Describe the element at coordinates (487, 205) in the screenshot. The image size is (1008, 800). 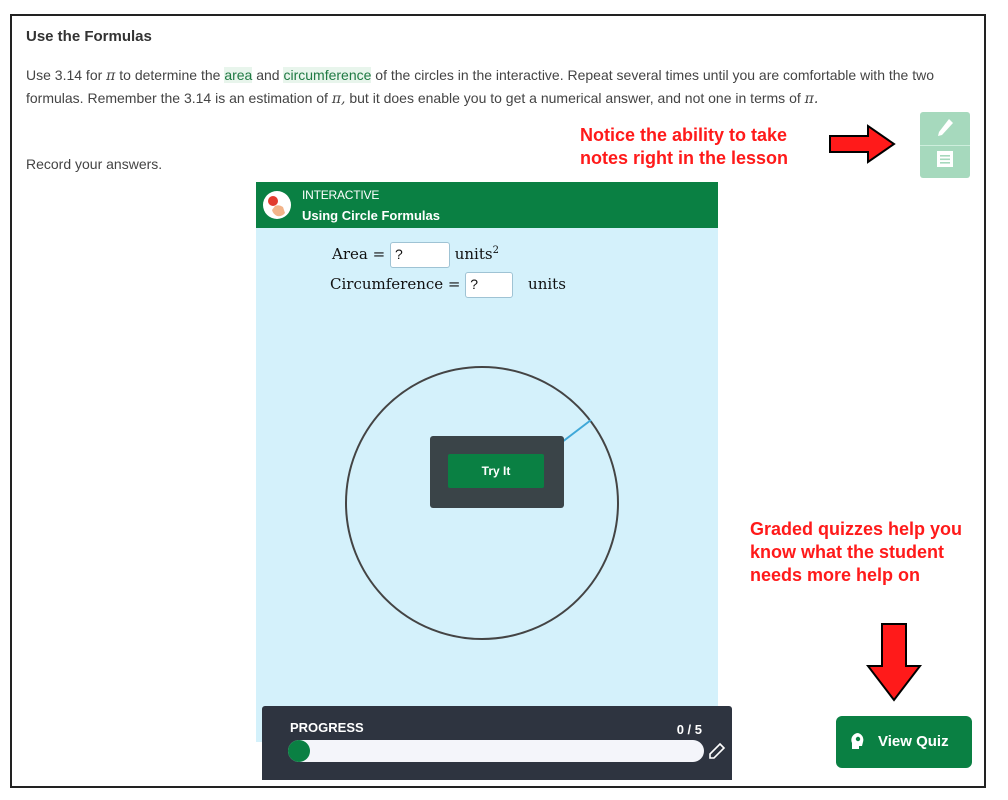
I see `interactive-header: INTERACTIVE Using Circle Formulas` at that location.